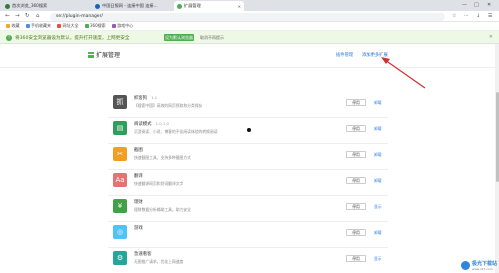 The width and height of the screenshot is (499, 273). Describe the element at coordinates (484, 264) in the screenshot. I see `watermark-text: 极光下载站` at that location.